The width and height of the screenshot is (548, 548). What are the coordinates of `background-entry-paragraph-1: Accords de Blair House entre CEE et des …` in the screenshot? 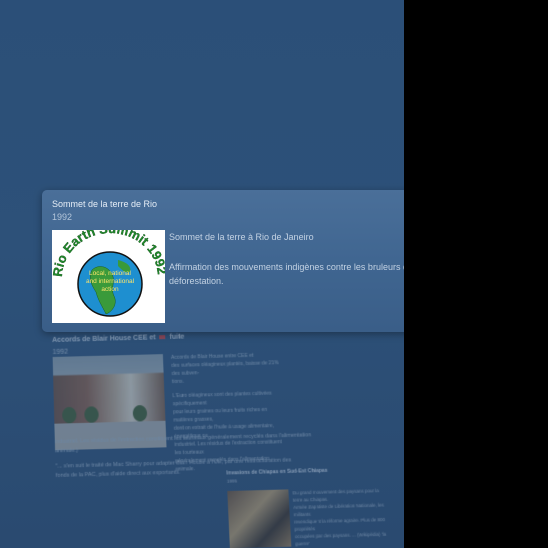 It's located at (227, 368).